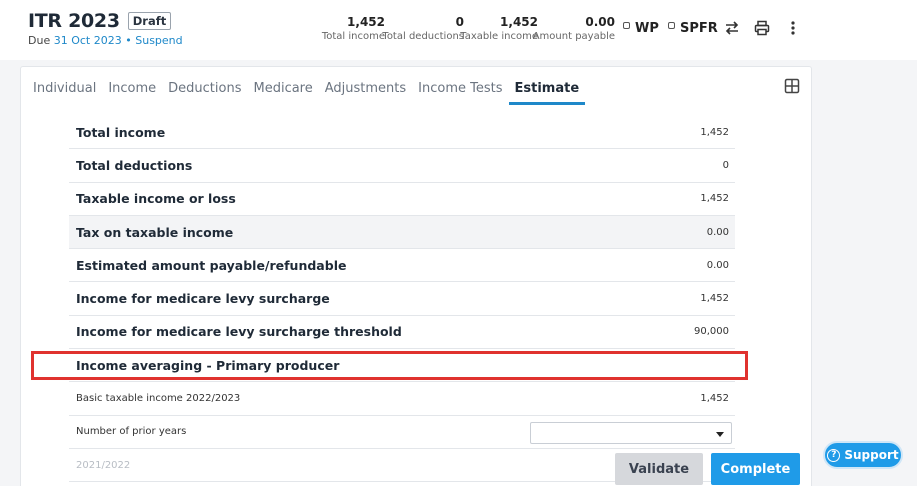  I want to click on row-label: Tax on taxable income, so click(155, 232).